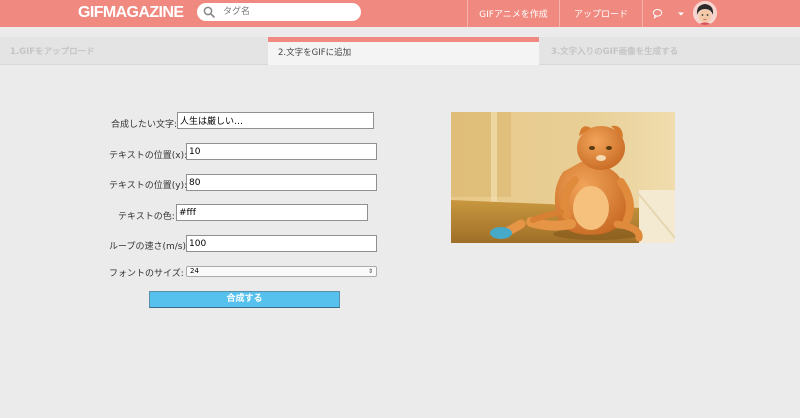 This screenshot has height=418, width=800. I want to click on color-input, so click(272, 212).